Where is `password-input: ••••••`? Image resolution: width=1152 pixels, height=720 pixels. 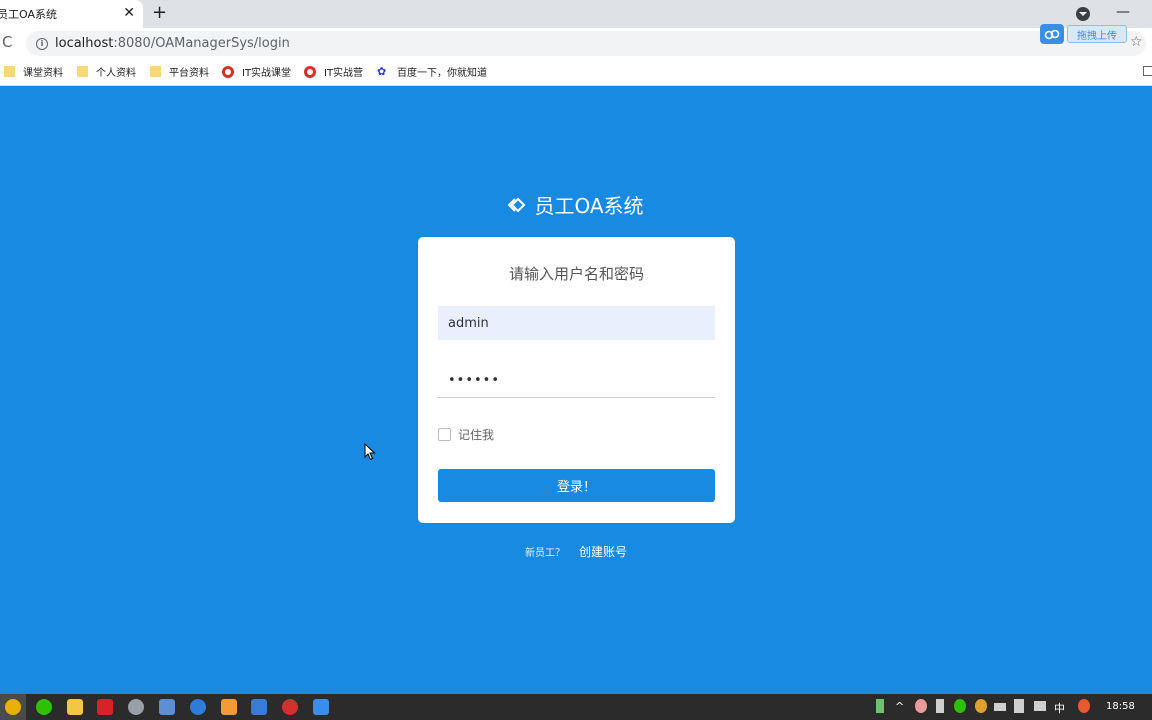
password-input: •••••• is located at coordinates (576, 381).